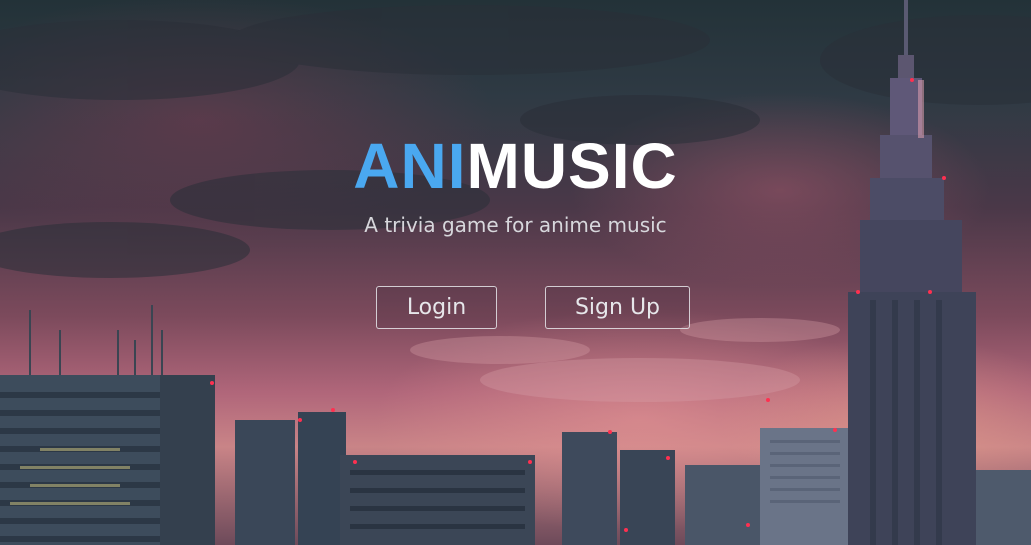  What do you see at coordinates (617, 307) in the screenshot?
I see `signup-button: Sign Up` at bounding box center [617, 307].